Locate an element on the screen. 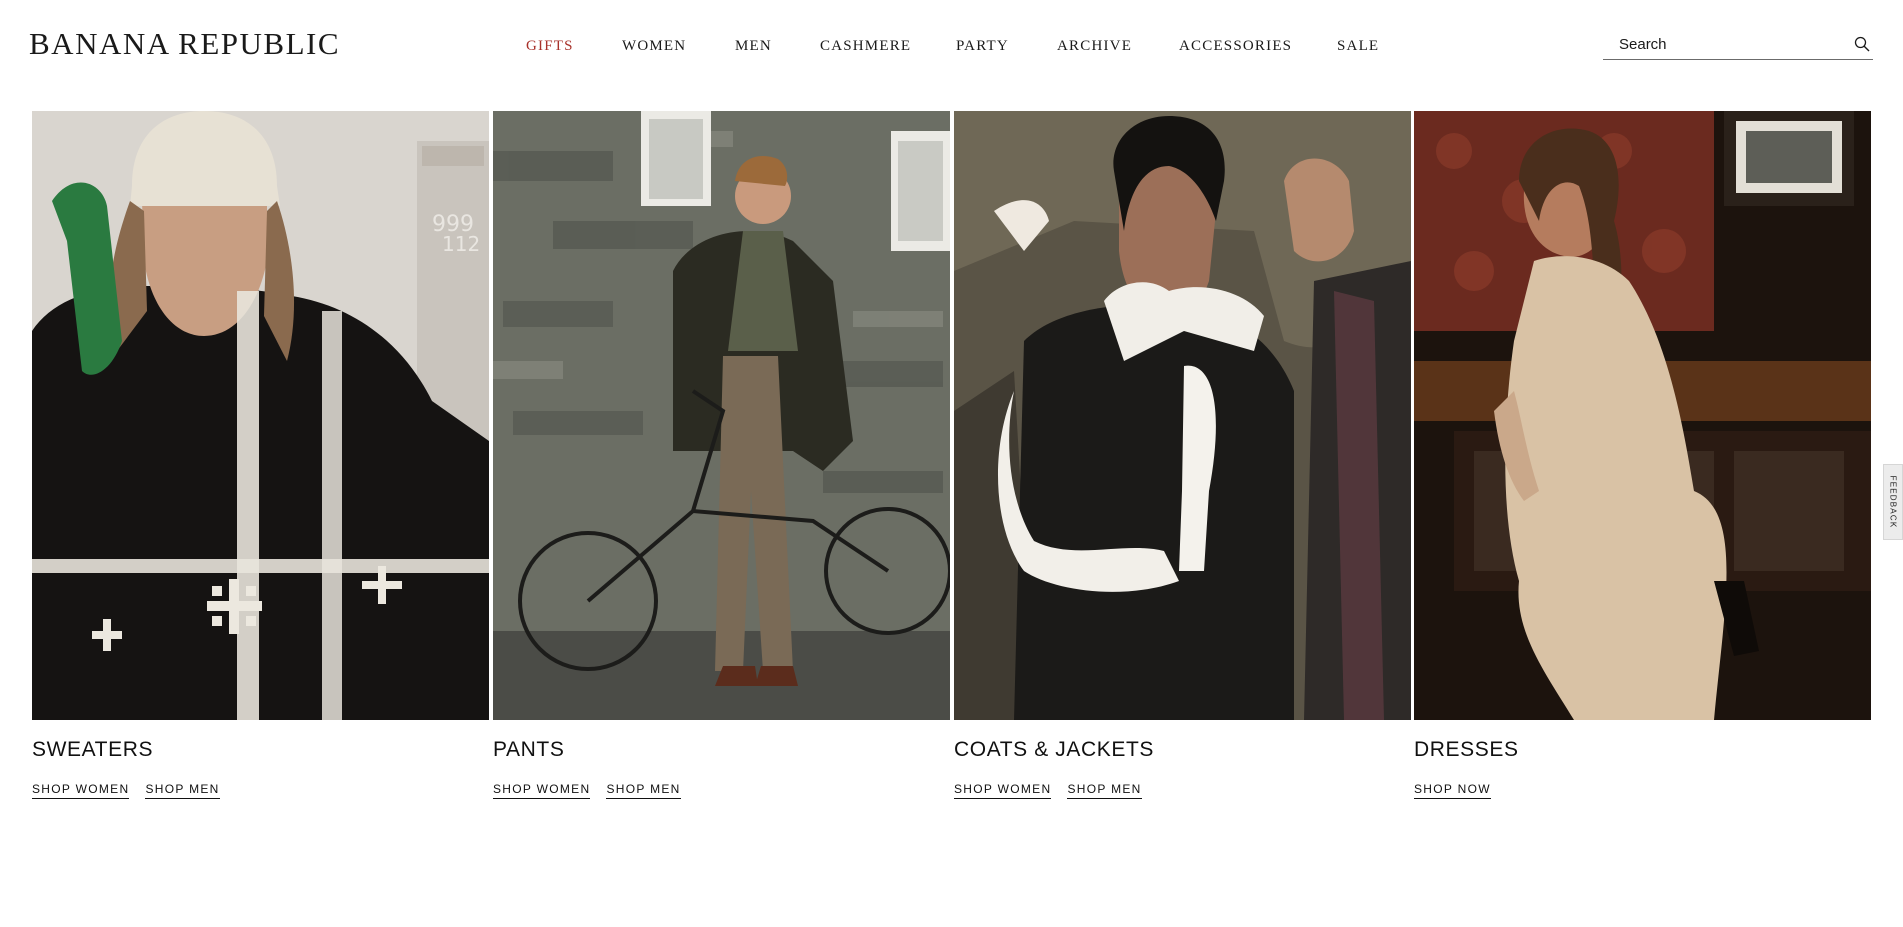 Image resolution: width=1903 pixels, height=927 pixels. nav-item-archive: ARCHIVE is located at coordinates (1094, 46).